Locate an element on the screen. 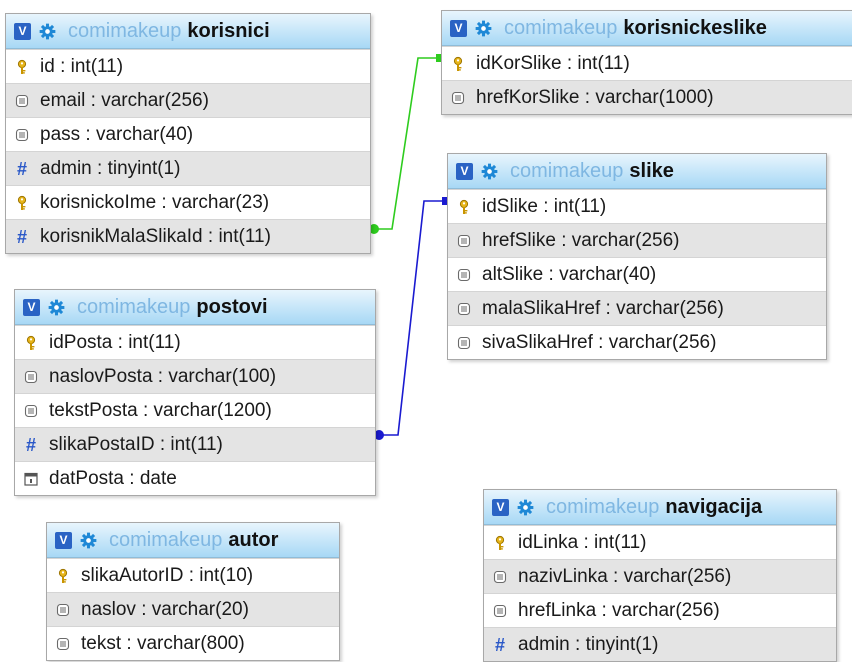  column-row: slikaAutorID : int(10) is located at coordinates (193, 575).